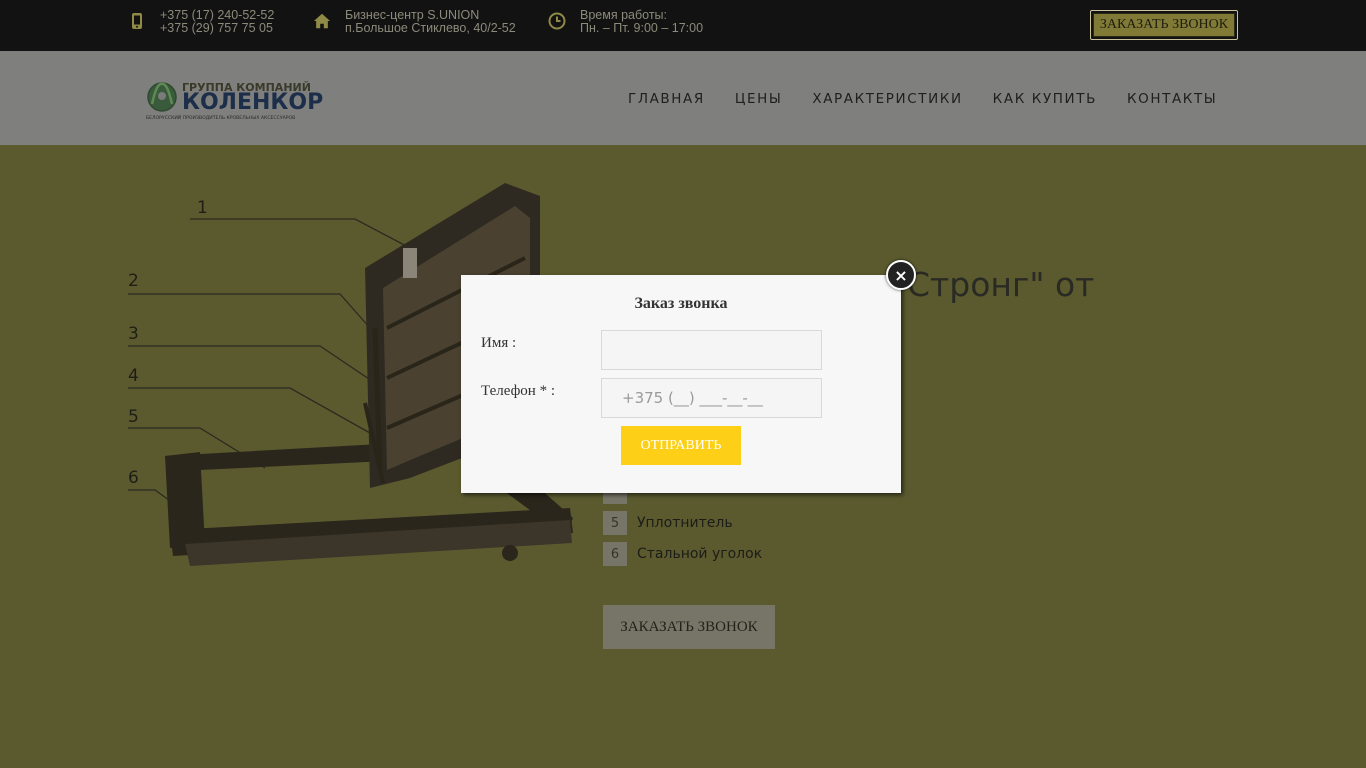 This screenshot has width=1366, height=768. What do you see at coordinates (711, 398) in the screenshot?
I see `phone-input: +375 (__) ___-__-__` at bounding box center [711, 398].